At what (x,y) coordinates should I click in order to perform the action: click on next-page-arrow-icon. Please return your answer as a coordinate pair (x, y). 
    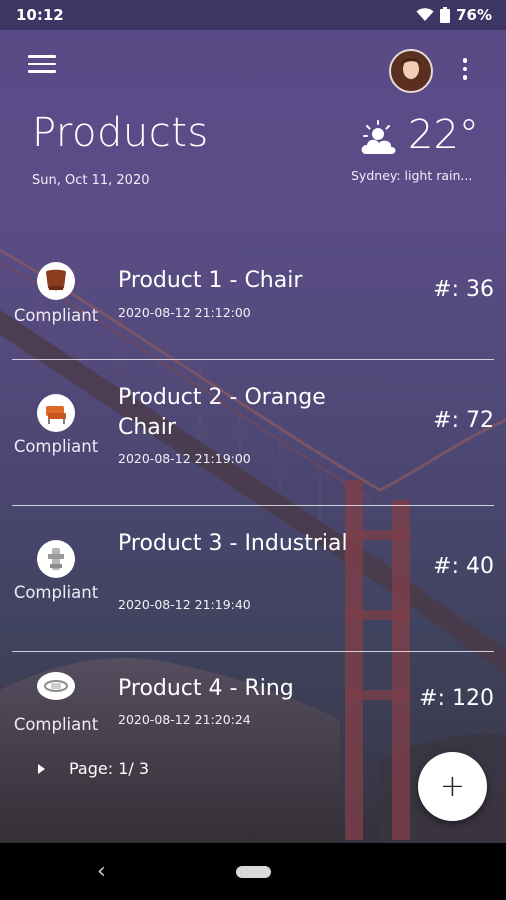
    Looking at the image, I should click on (41, 768).